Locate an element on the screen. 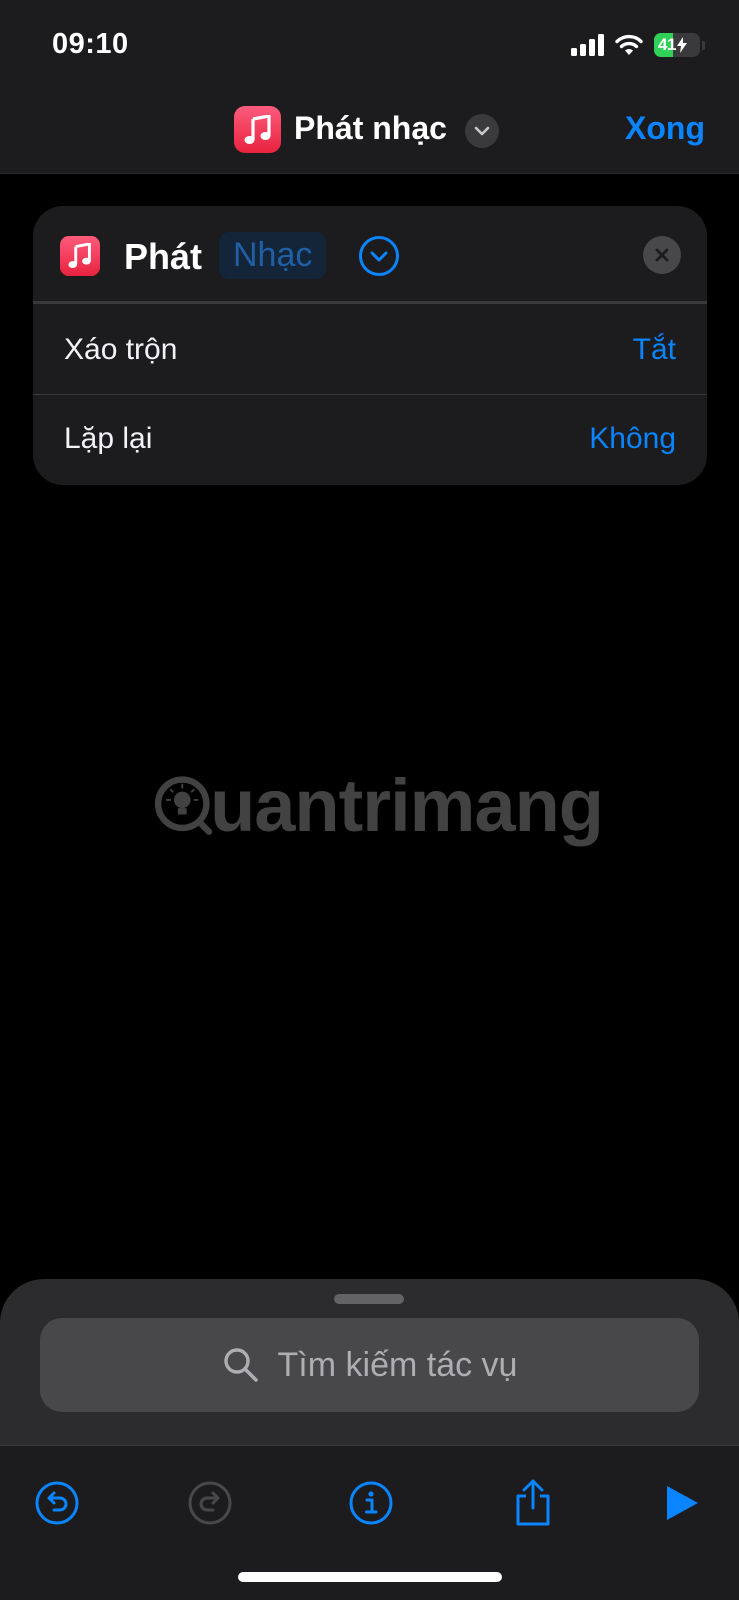  sheet-grabber is located at coordinates (369, 1299).